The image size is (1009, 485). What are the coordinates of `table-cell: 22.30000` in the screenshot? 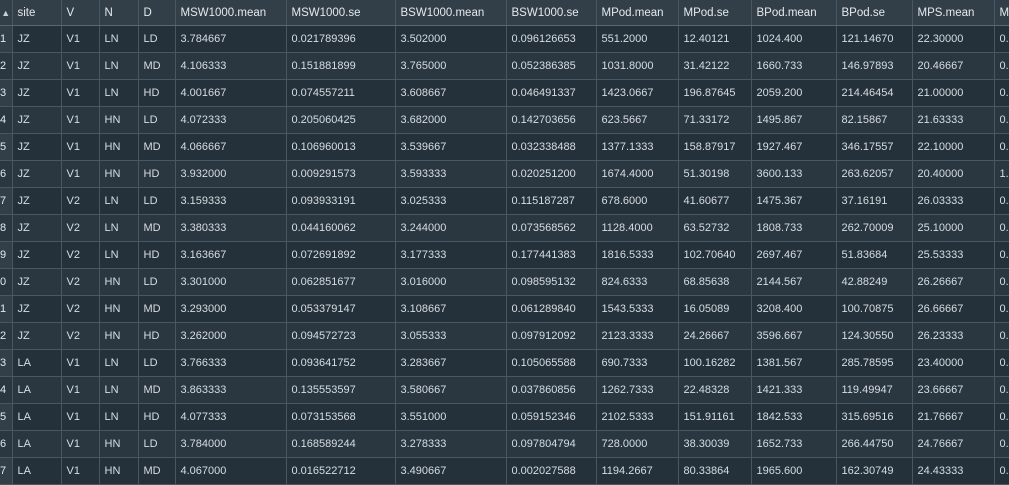 It's located at (953, 39).